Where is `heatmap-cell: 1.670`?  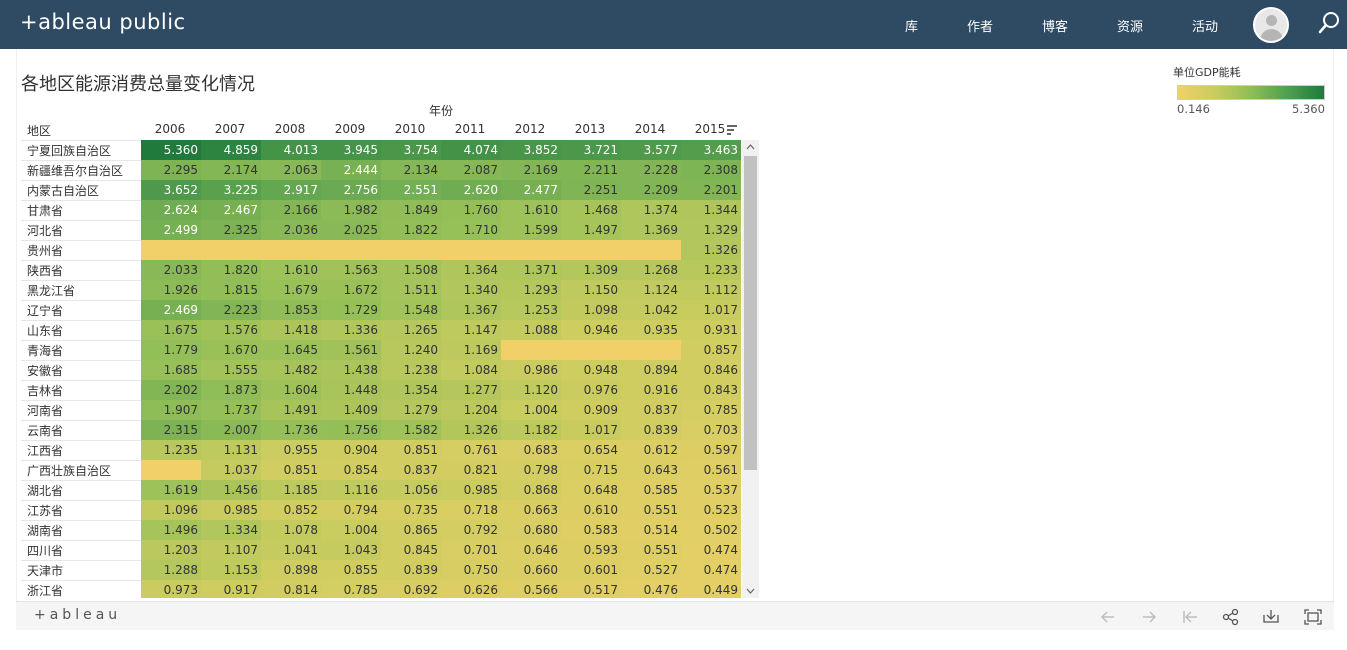 heatmap-cell: 1.670 is located at coordinates (231, 350).